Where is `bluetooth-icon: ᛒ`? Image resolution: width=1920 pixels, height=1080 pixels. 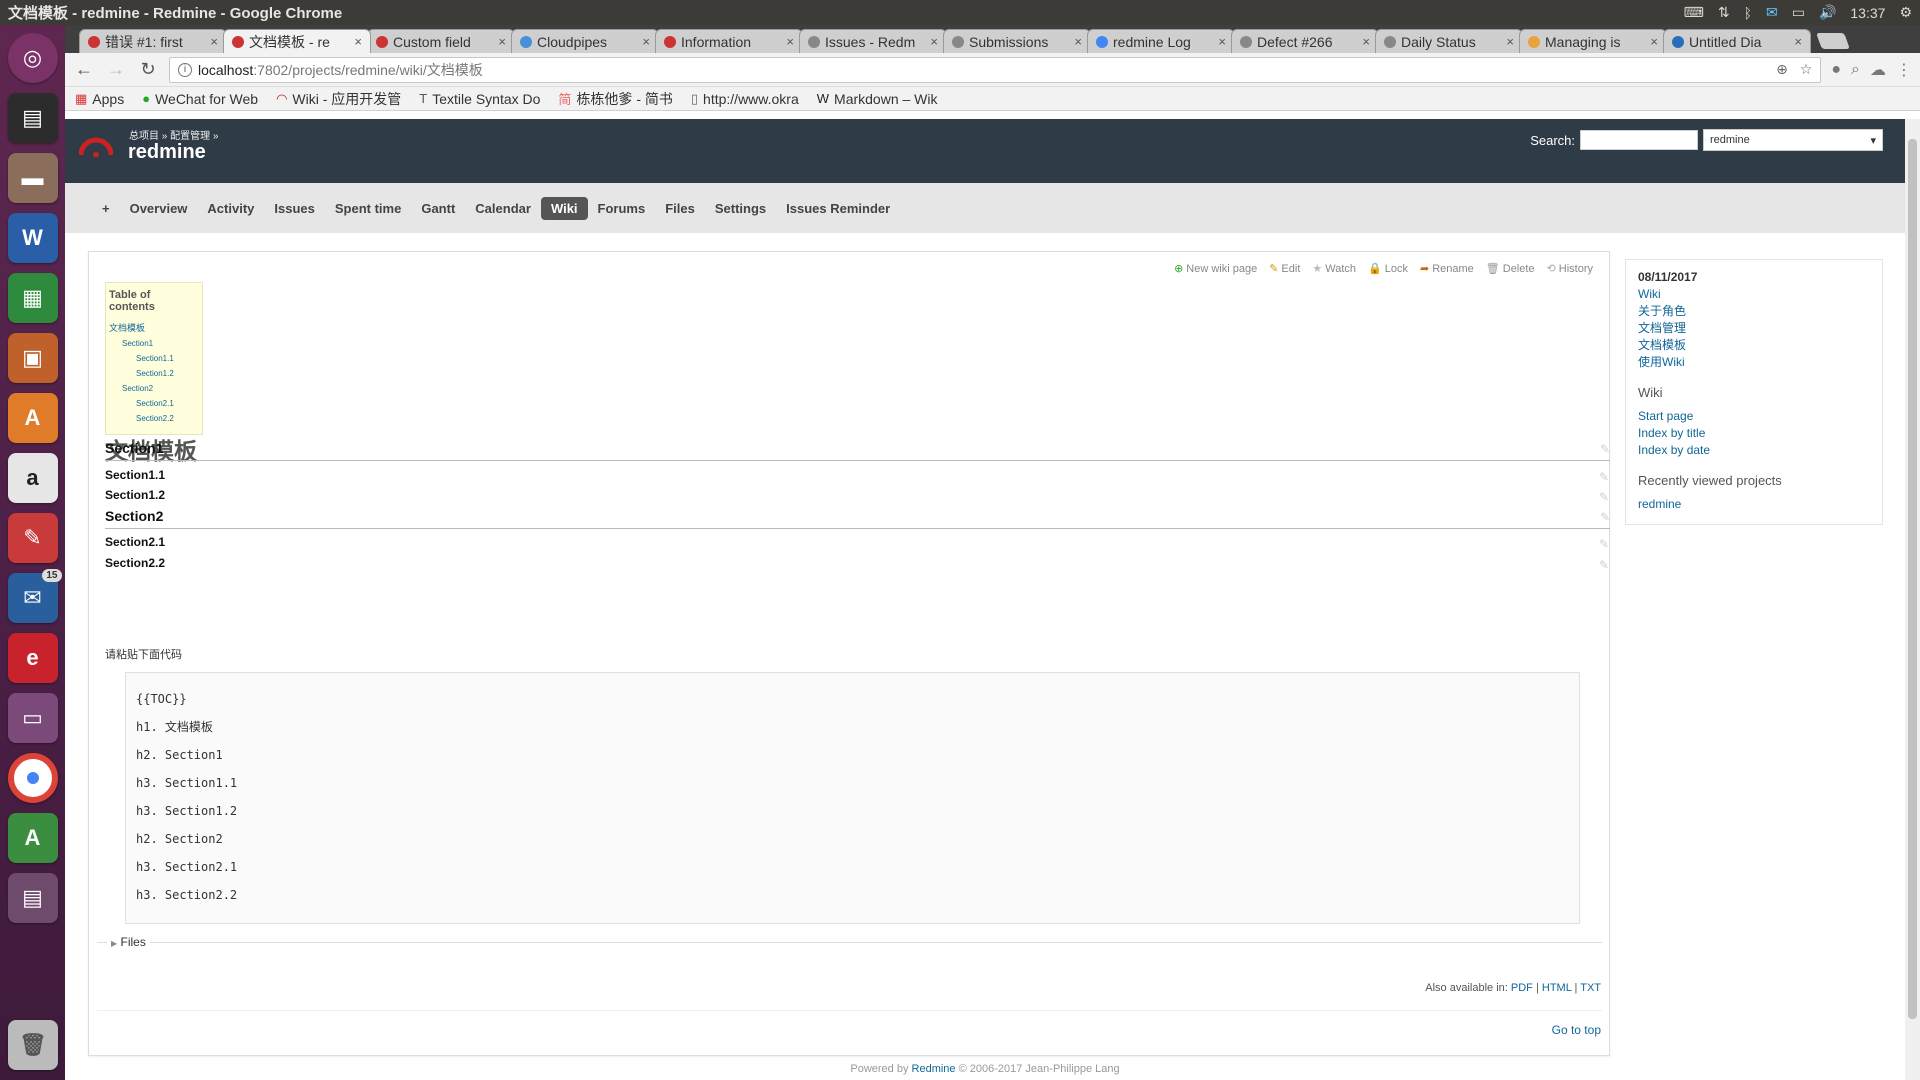
bluetooth-icon: ᛒ is located at coordinates (1748, 13).